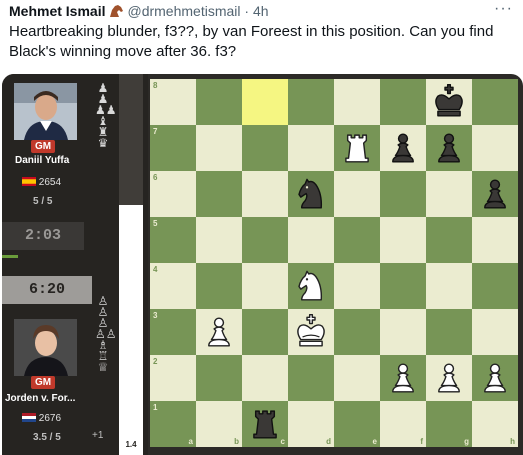  Describe the element at coordinates (403, 194) in the screenshot. I see `square-f6` at that location.